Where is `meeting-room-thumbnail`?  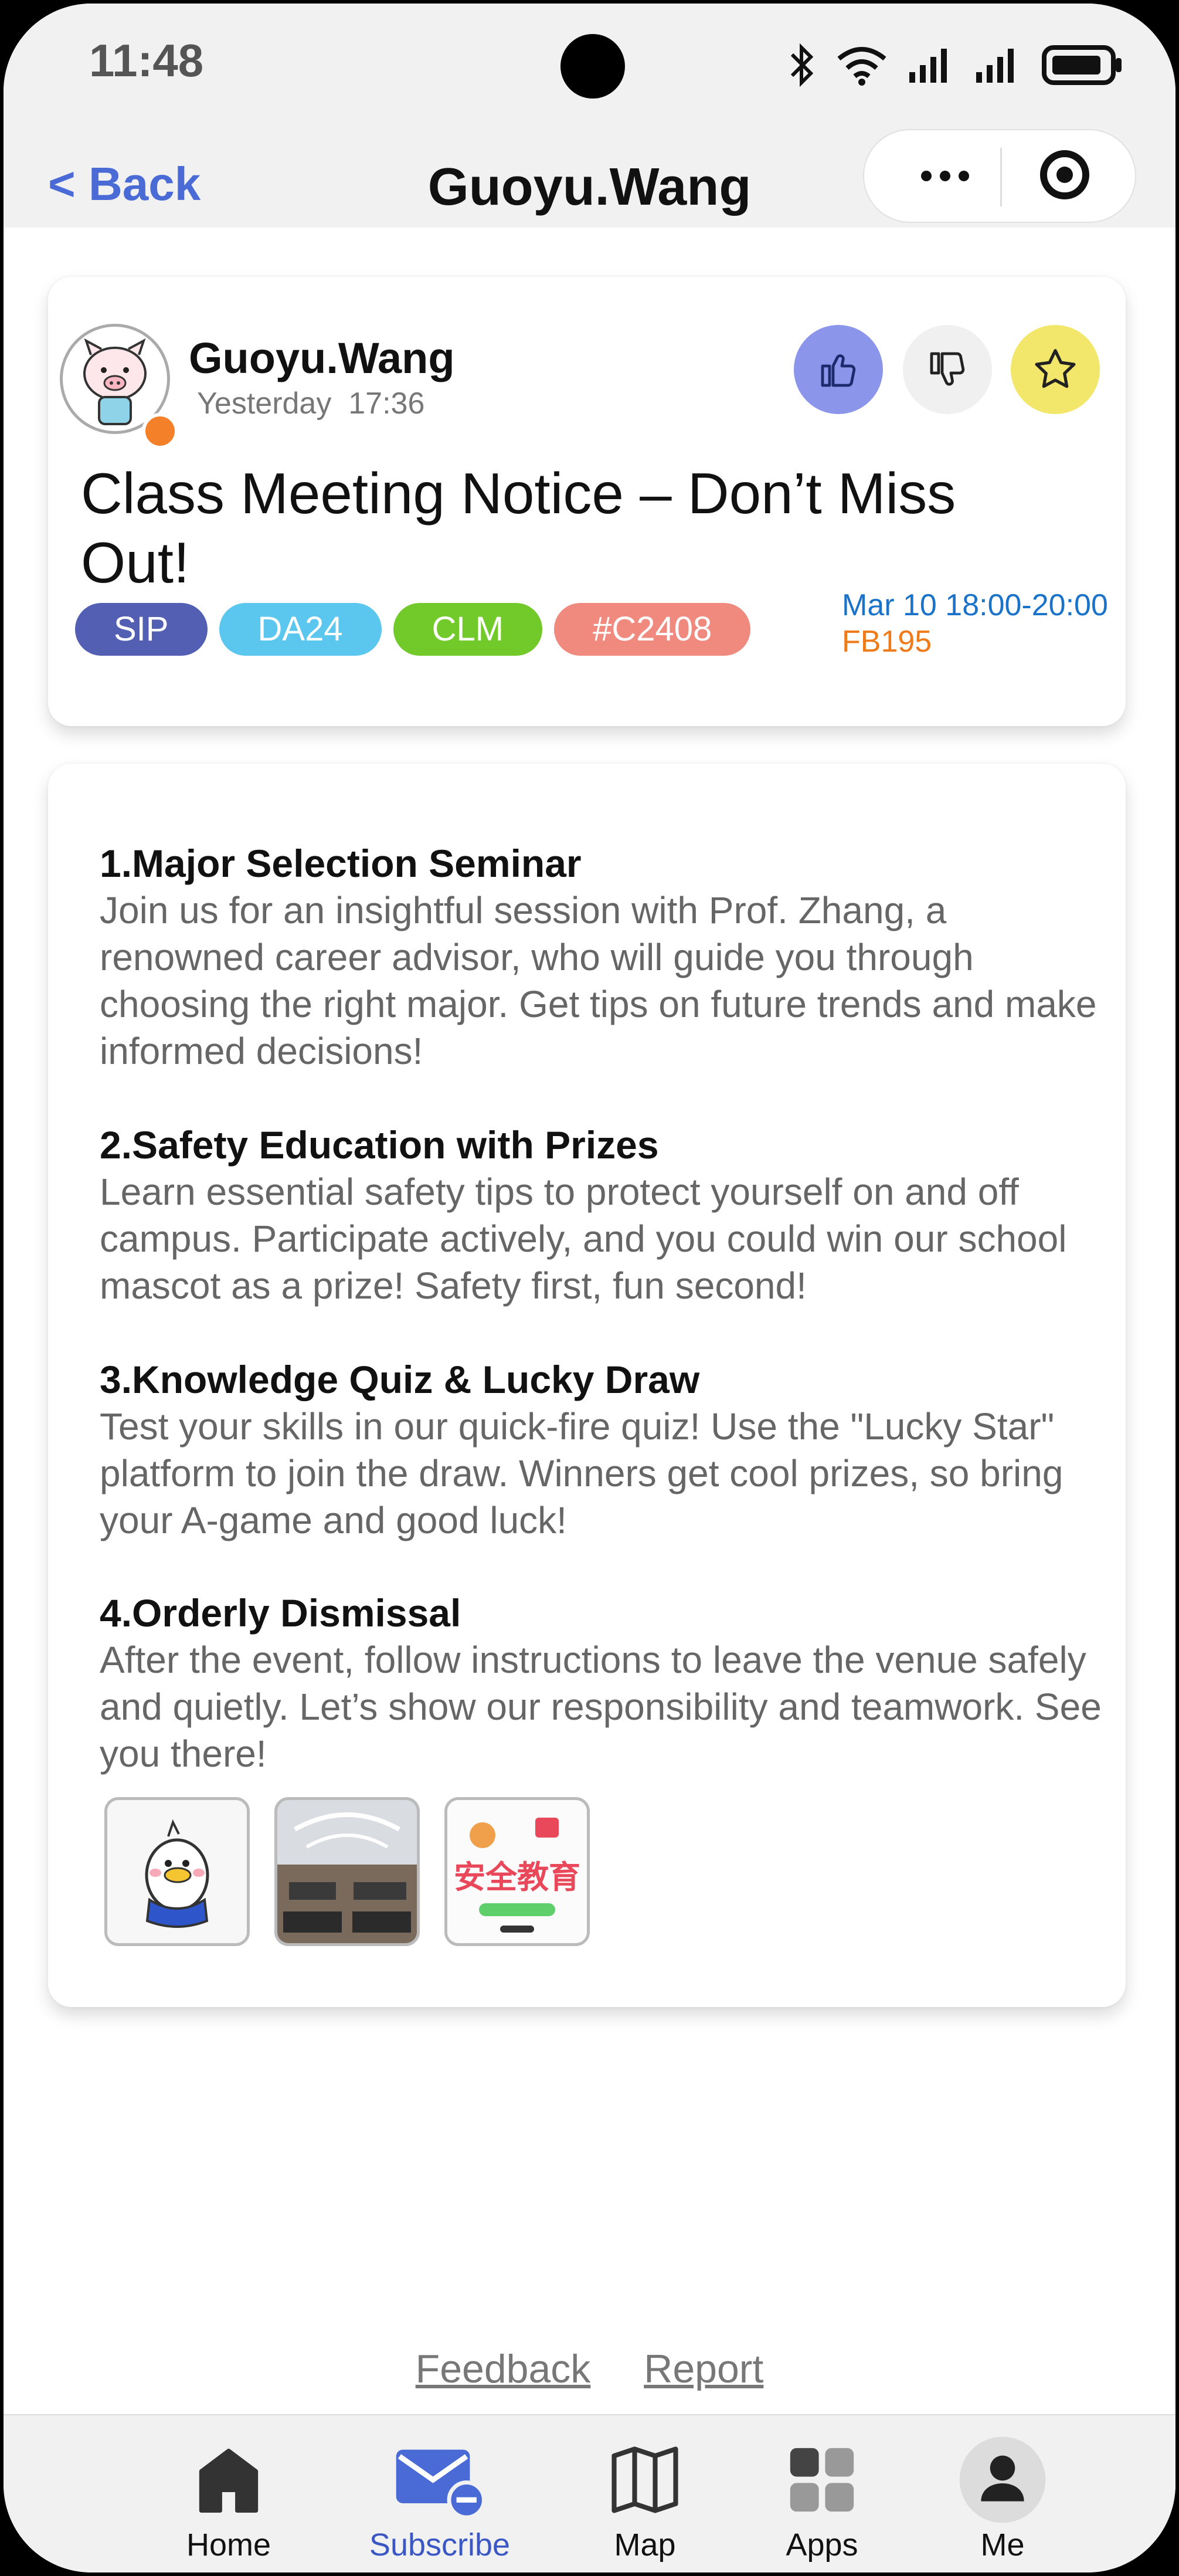
meeting-room-thumbnail is located at coordinates (347, 1872).